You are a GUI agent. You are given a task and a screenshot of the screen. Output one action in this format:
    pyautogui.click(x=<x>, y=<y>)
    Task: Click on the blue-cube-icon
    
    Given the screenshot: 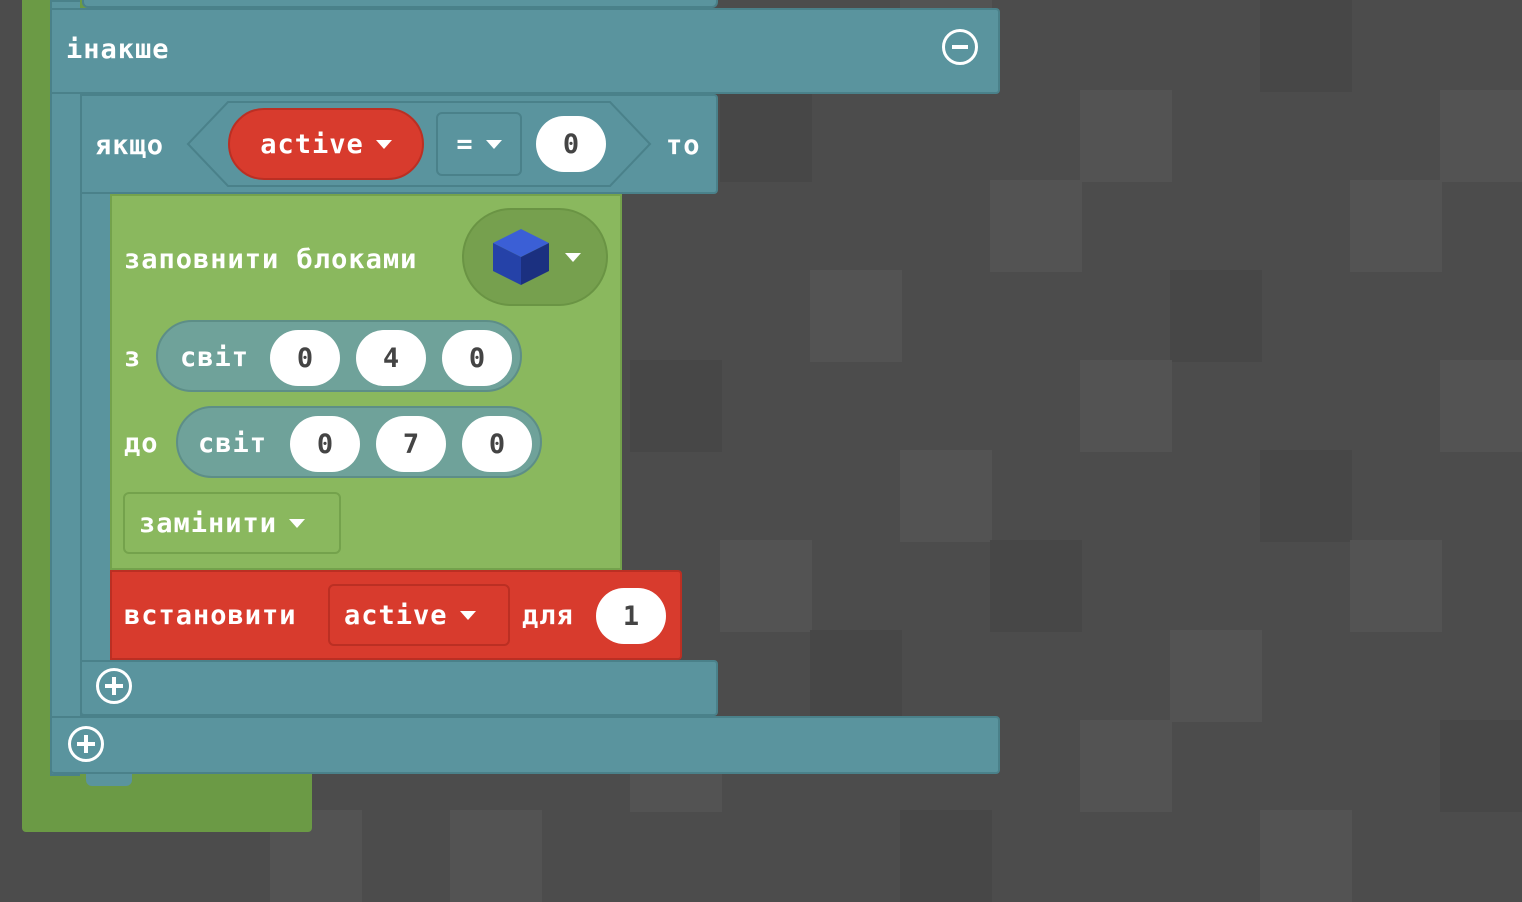 What is the action you would take?
    pyautogui.click(x=521, y=257)
    